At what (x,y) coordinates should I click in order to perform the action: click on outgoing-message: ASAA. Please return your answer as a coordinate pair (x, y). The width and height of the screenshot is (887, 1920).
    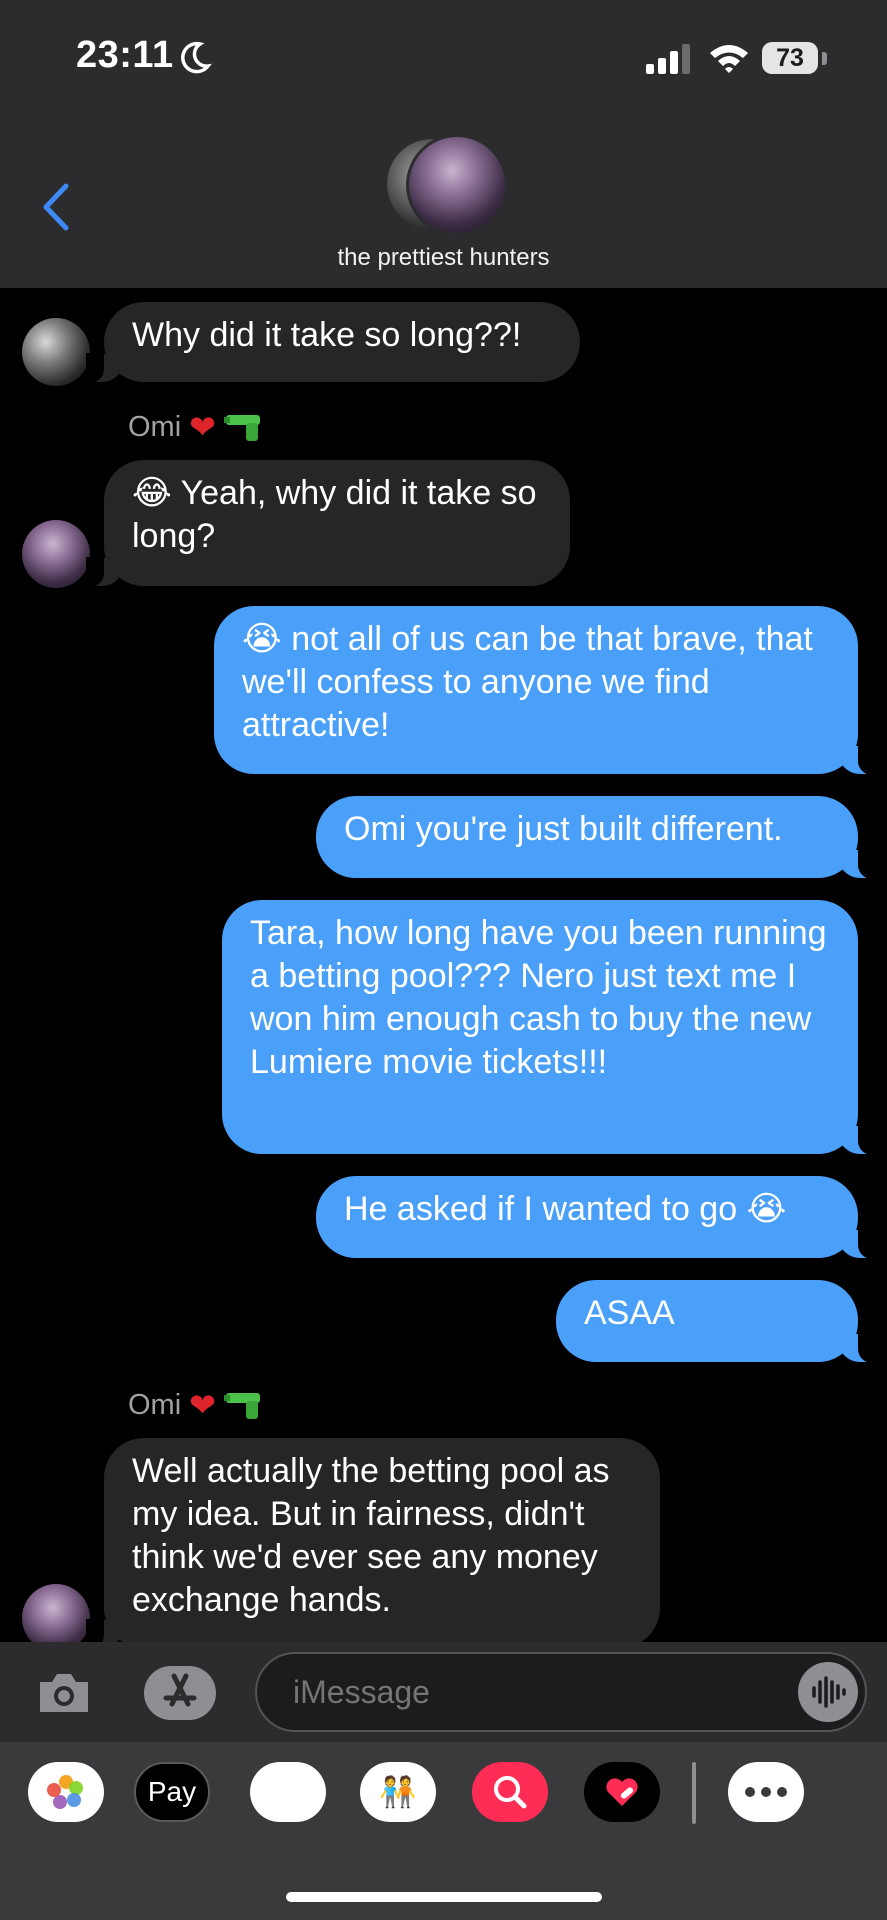
    Looking at the image, I should click on (716, 1321).